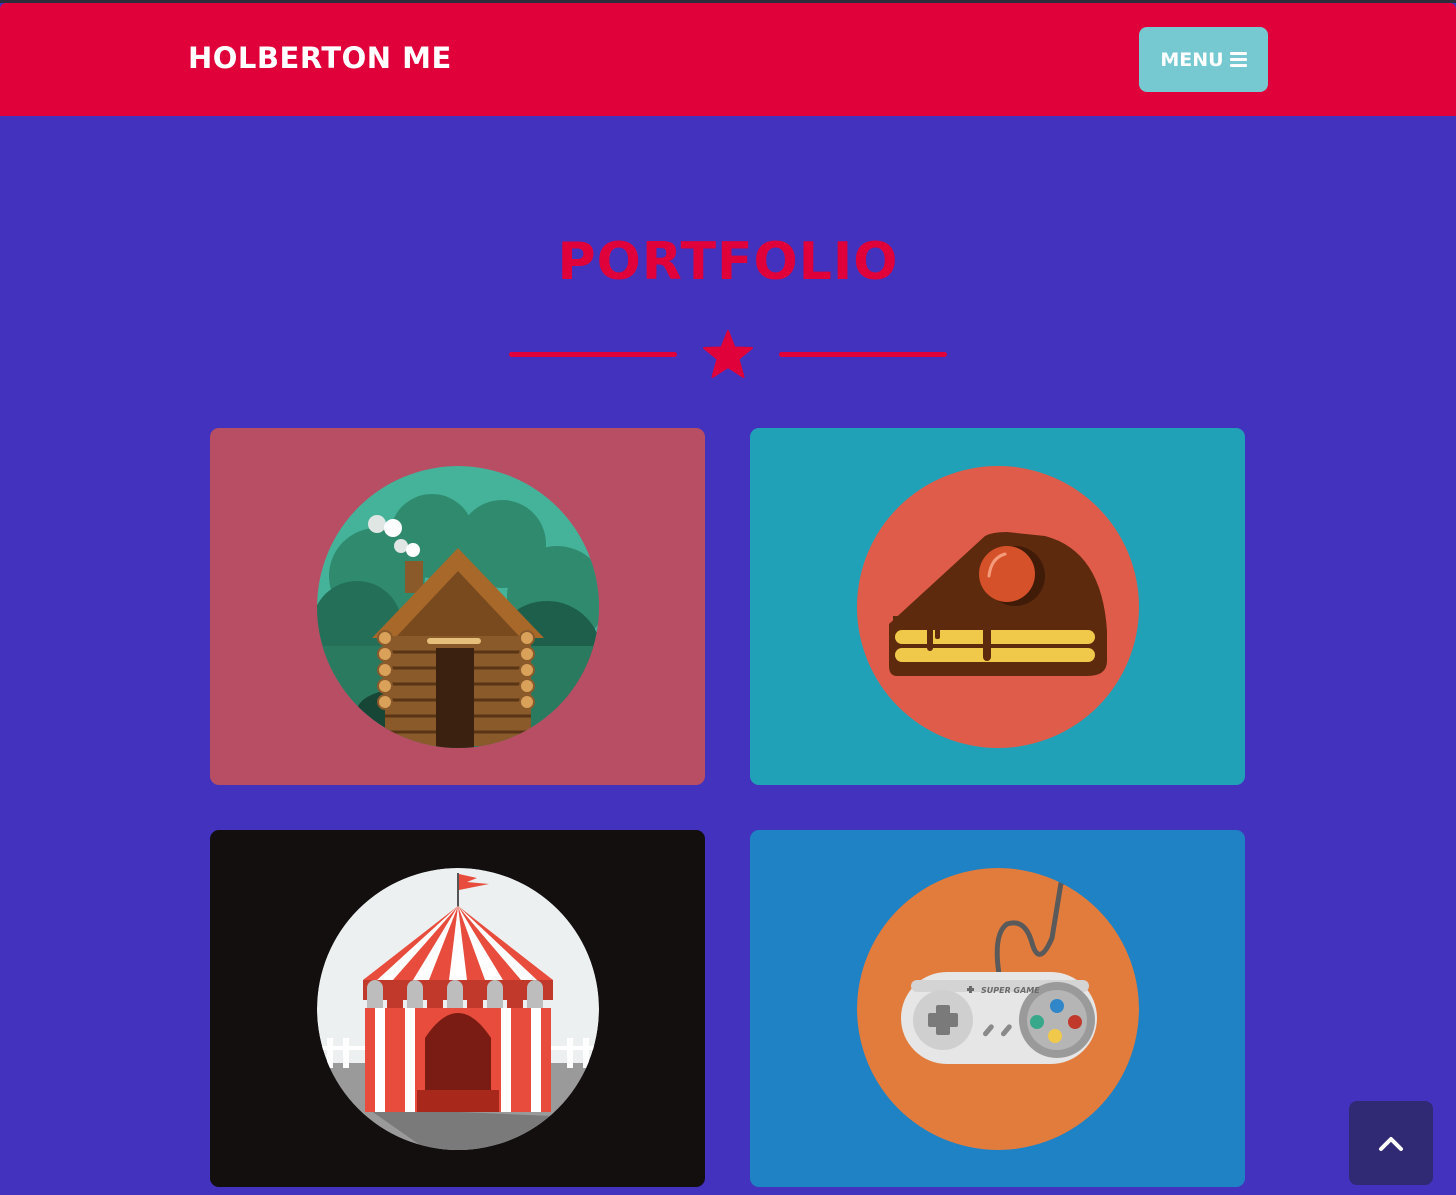 The width and height of the screenshot is (1456, 1195). What do you see at coordinates (863, 354) in the screenshot?
I see `divider-line-right` at bounding box center [863, 354].